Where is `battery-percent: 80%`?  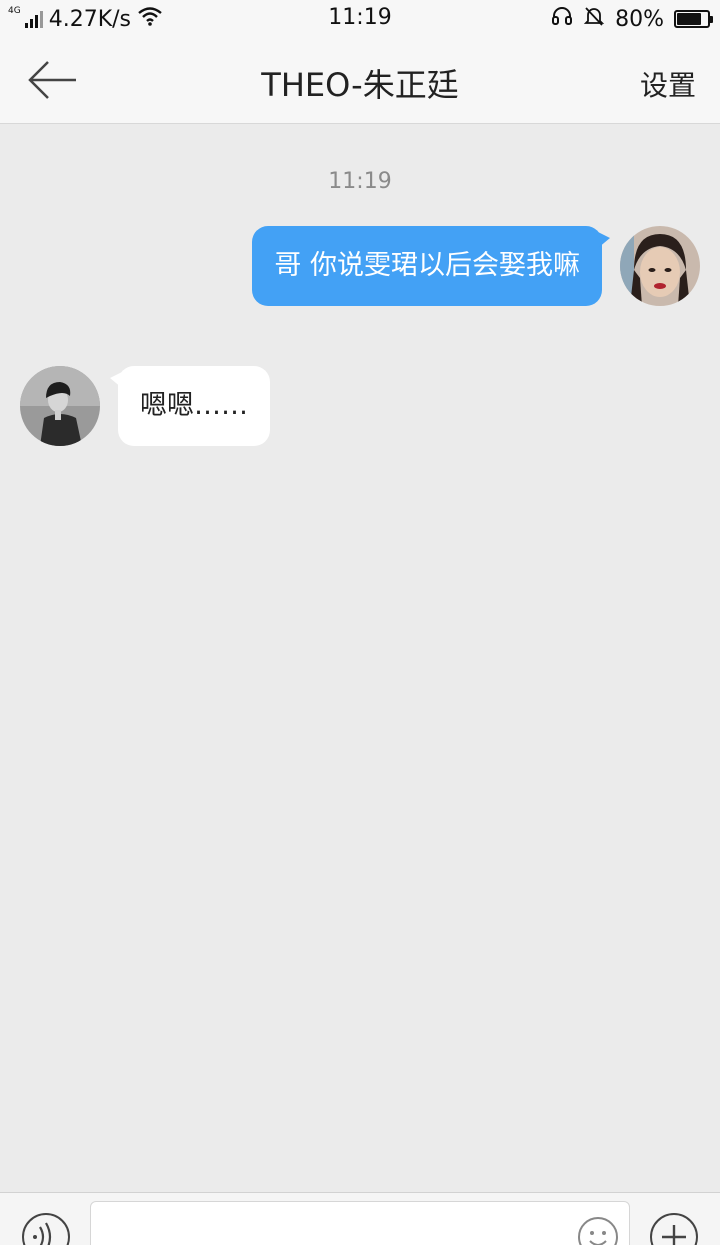 battery-percent: 80% is located at coordinates (639, 19).